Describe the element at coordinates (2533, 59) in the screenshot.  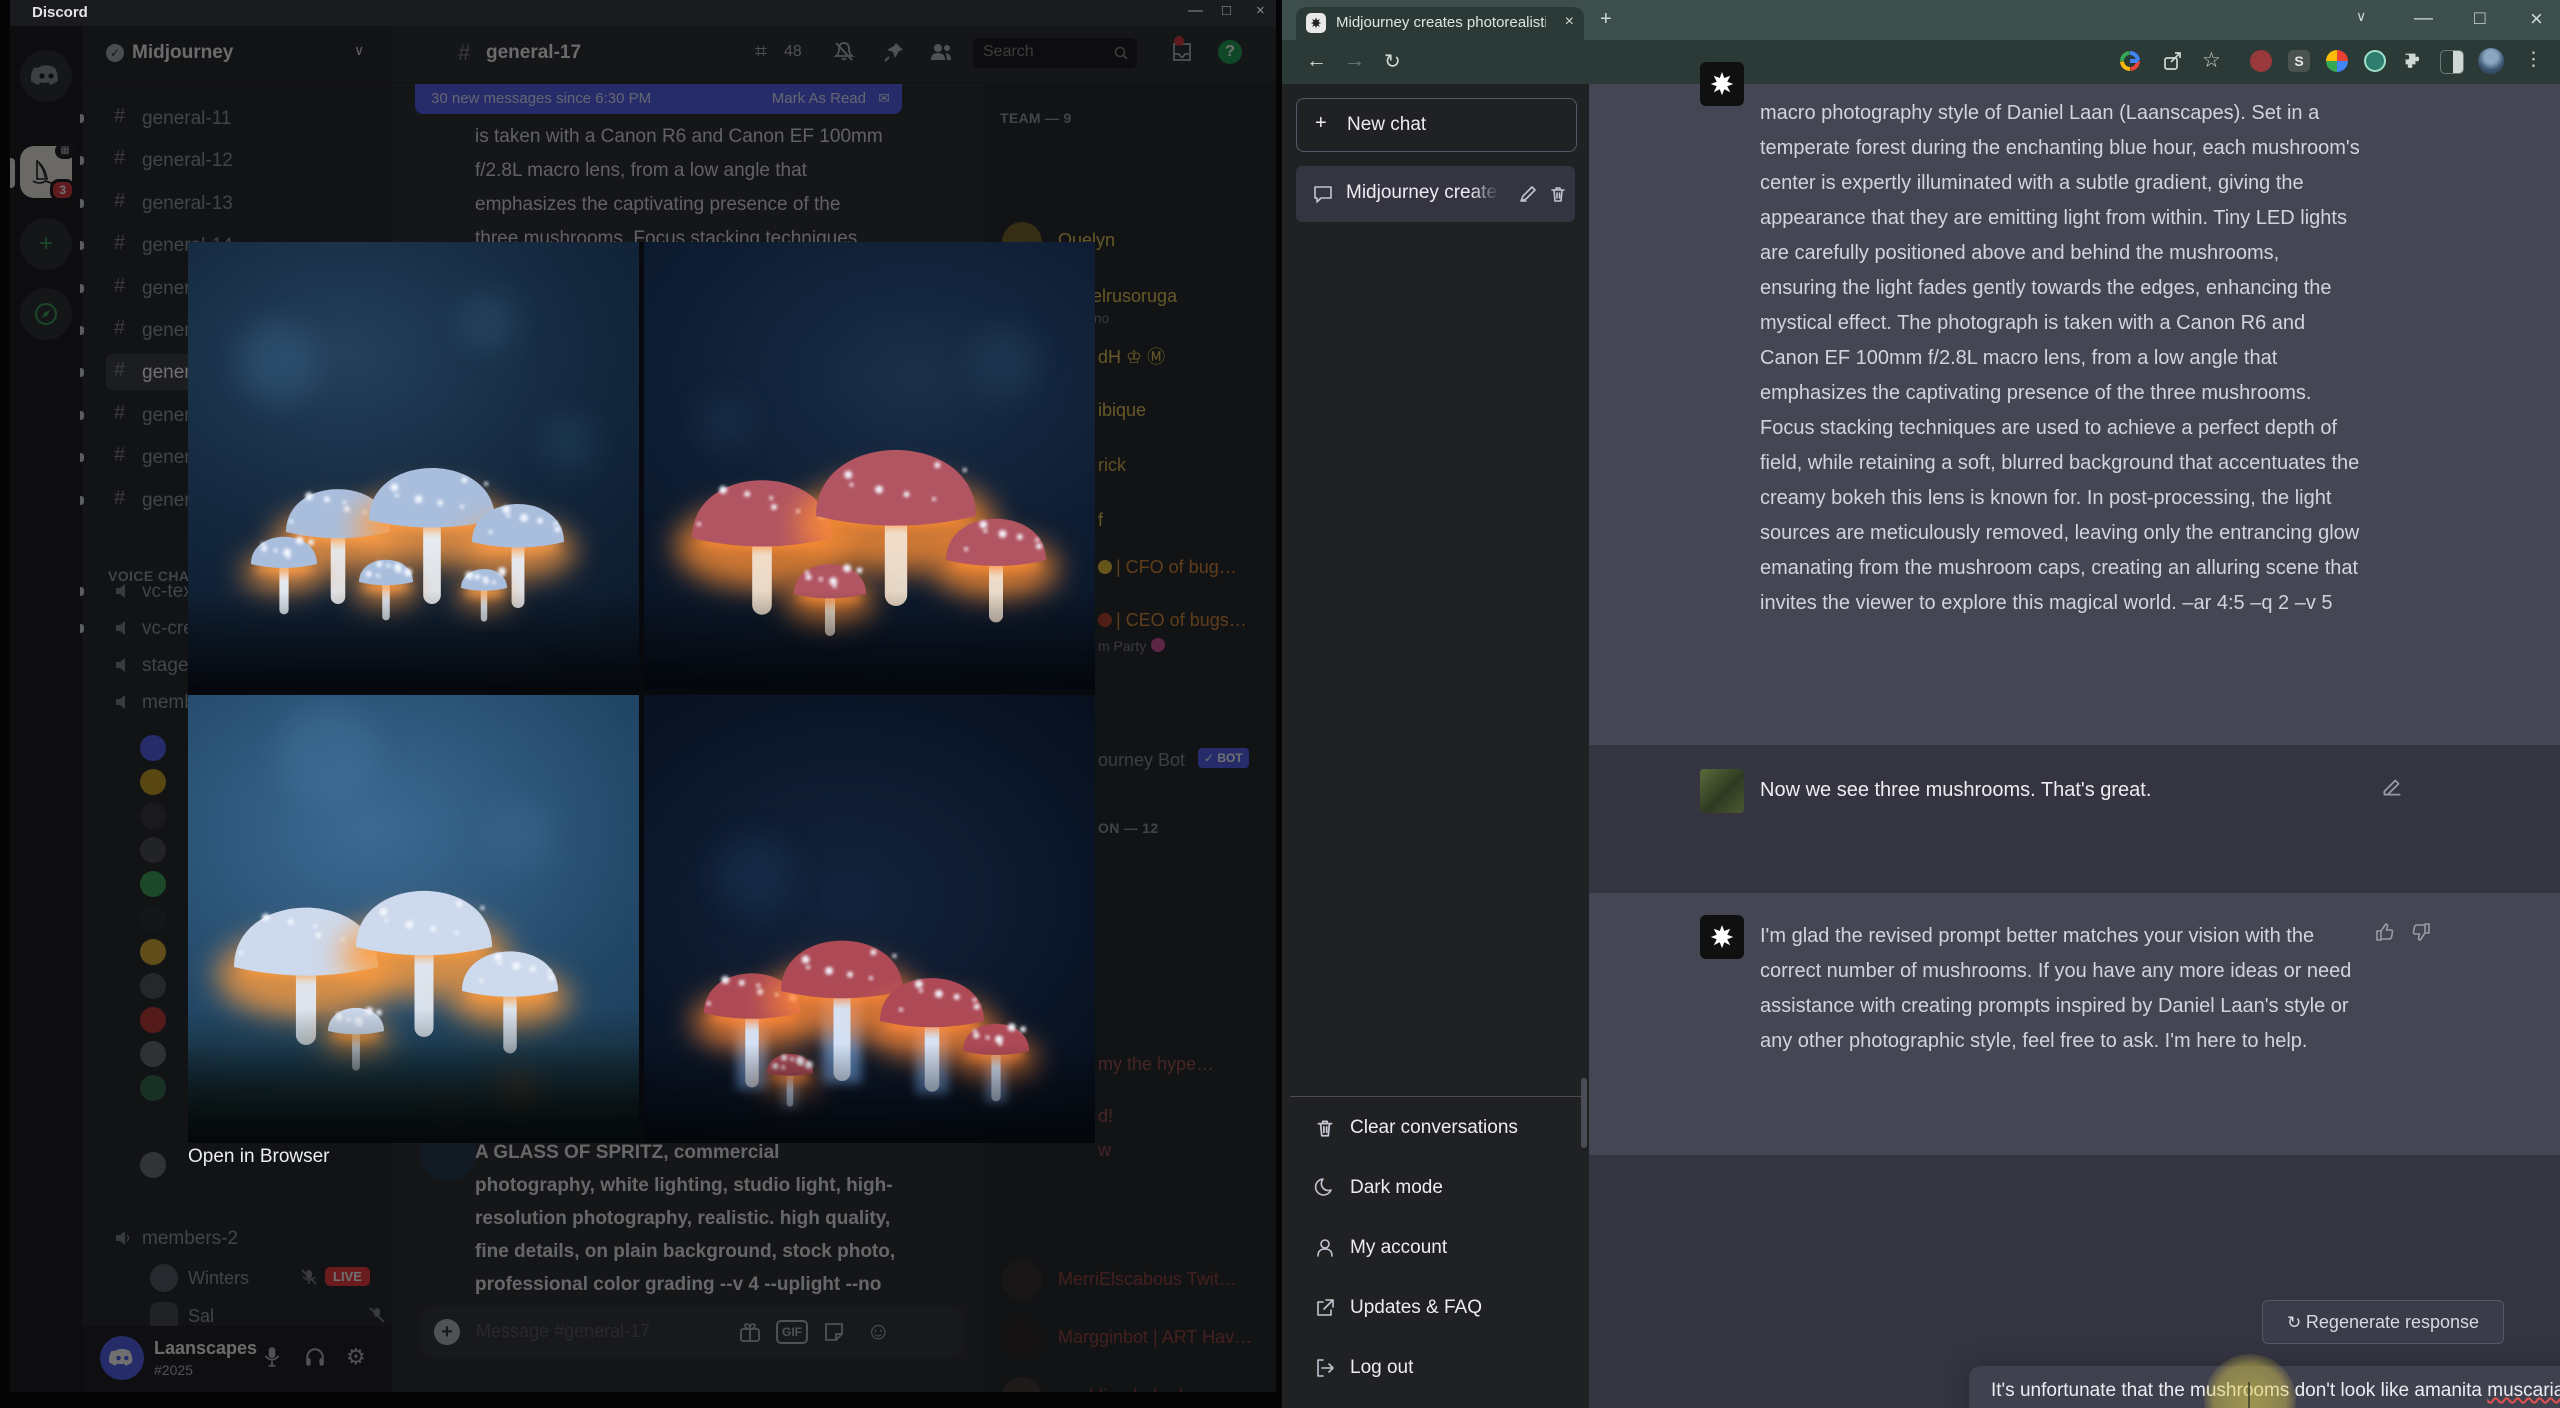
I see `browser-menu-icon: ⋮` at that location.